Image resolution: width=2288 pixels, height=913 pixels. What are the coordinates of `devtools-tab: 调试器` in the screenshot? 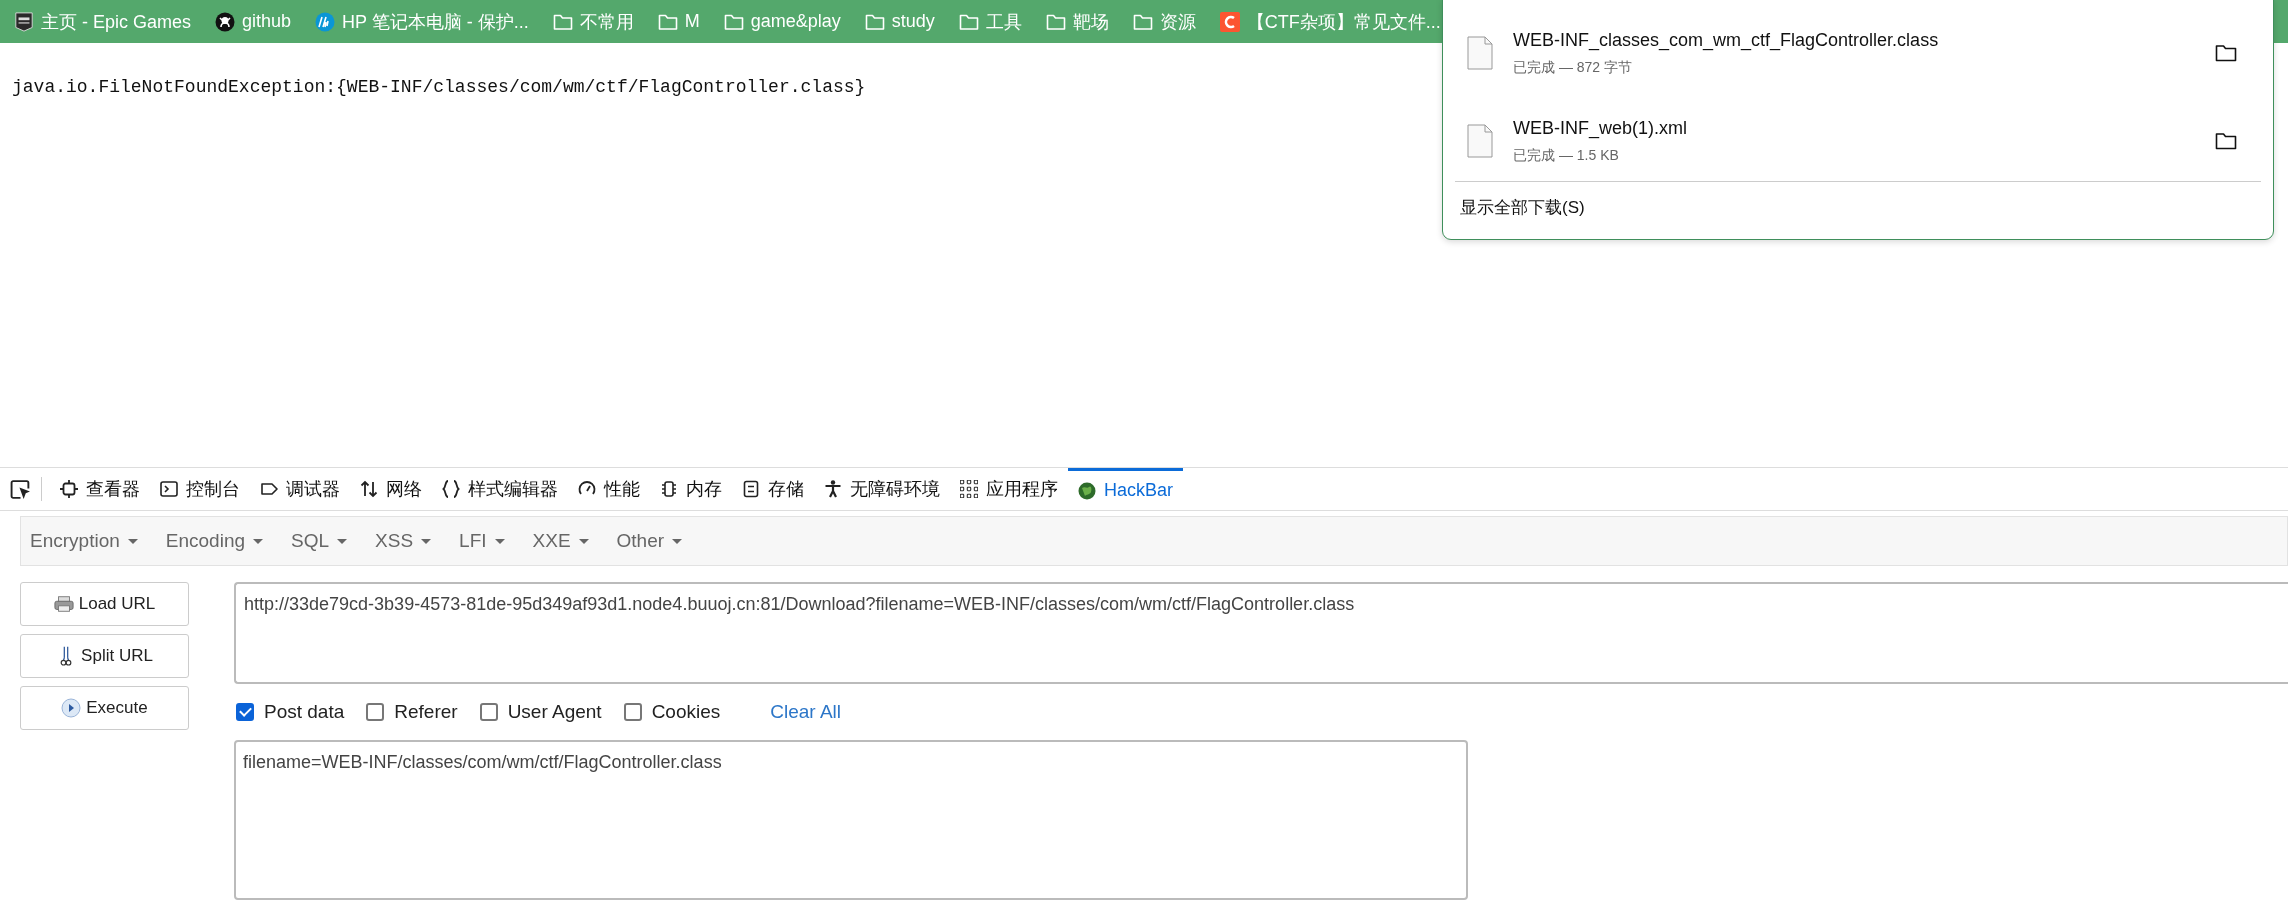 It's located at (300, 489).